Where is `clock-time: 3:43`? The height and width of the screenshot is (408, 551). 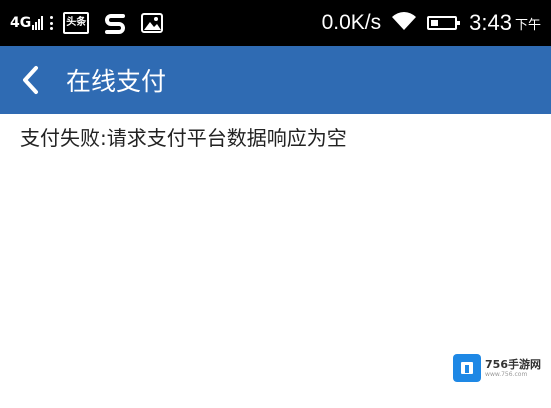
clock-time: 3:43 is located at coordinates (490, 22).